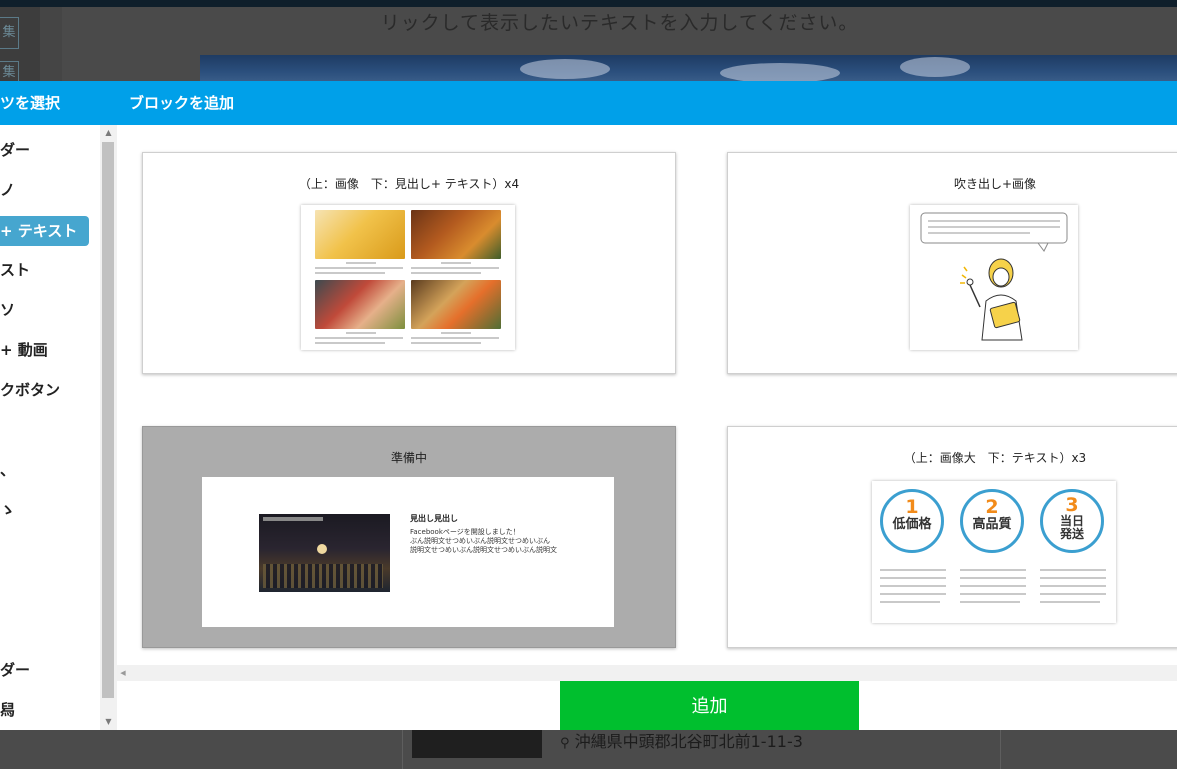 The width and height of the screenshot is (1177, 769). I want to click on map-pin-icon: ⚲, so click(565, 743).